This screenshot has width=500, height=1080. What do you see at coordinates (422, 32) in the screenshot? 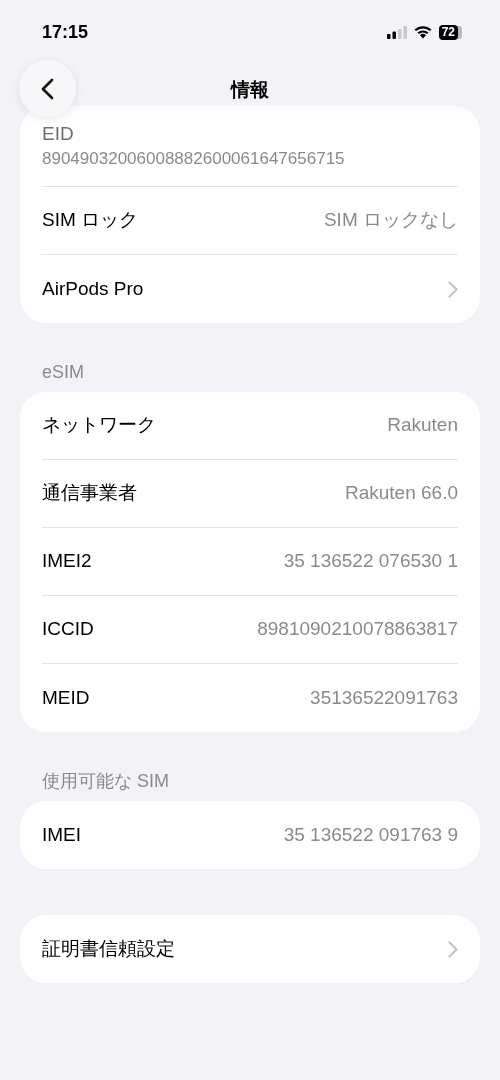
I see `wifi-icon` at bounding box center [422, 32].